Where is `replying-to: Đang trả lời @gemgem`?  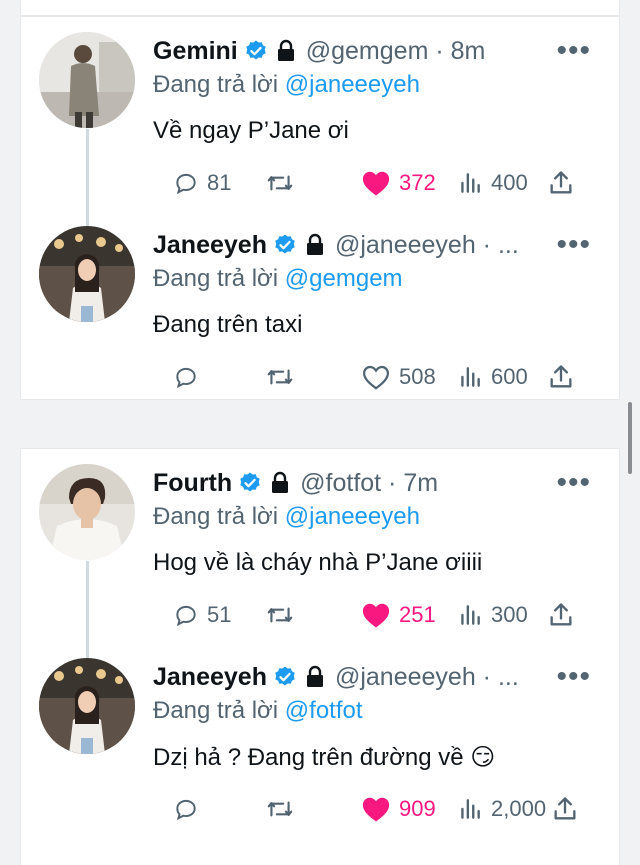 replying-to: Đang trả lời @gemgem is located at coordinates (278, 279).